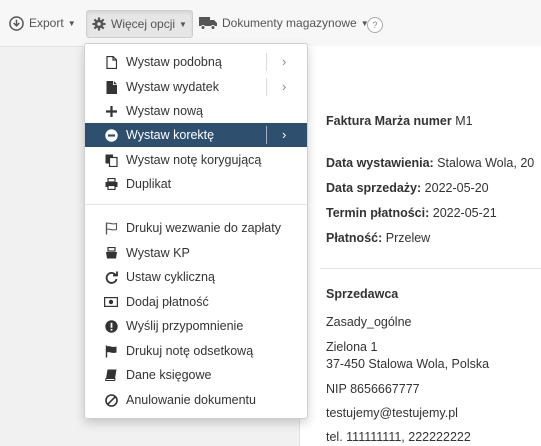 This screenshot has height=446, width=541. Describe the element at coordinates (392, 413) in the screenshot. I see `seller-email: testujemy@testujemy.pl` at that location.